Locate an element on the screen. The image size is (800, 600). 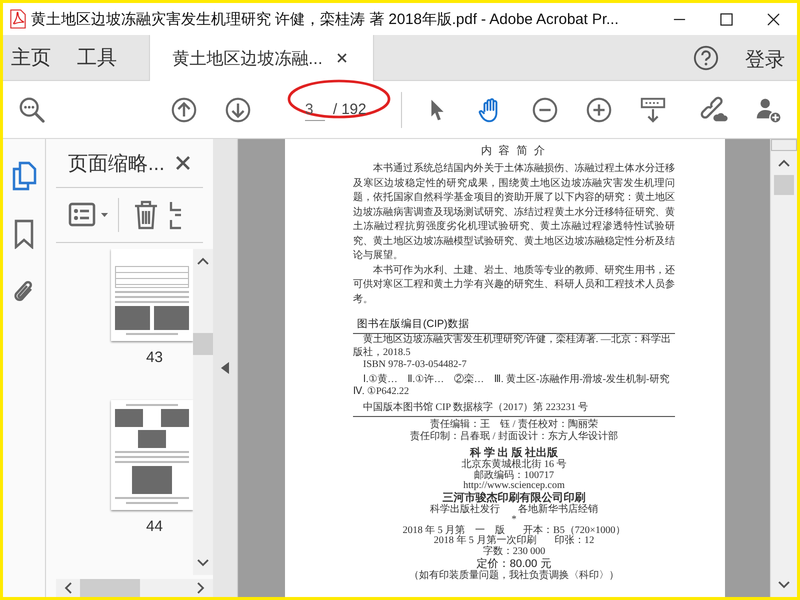
imprint-line: 科学出版社发行 is located at coordinates (465, 509).